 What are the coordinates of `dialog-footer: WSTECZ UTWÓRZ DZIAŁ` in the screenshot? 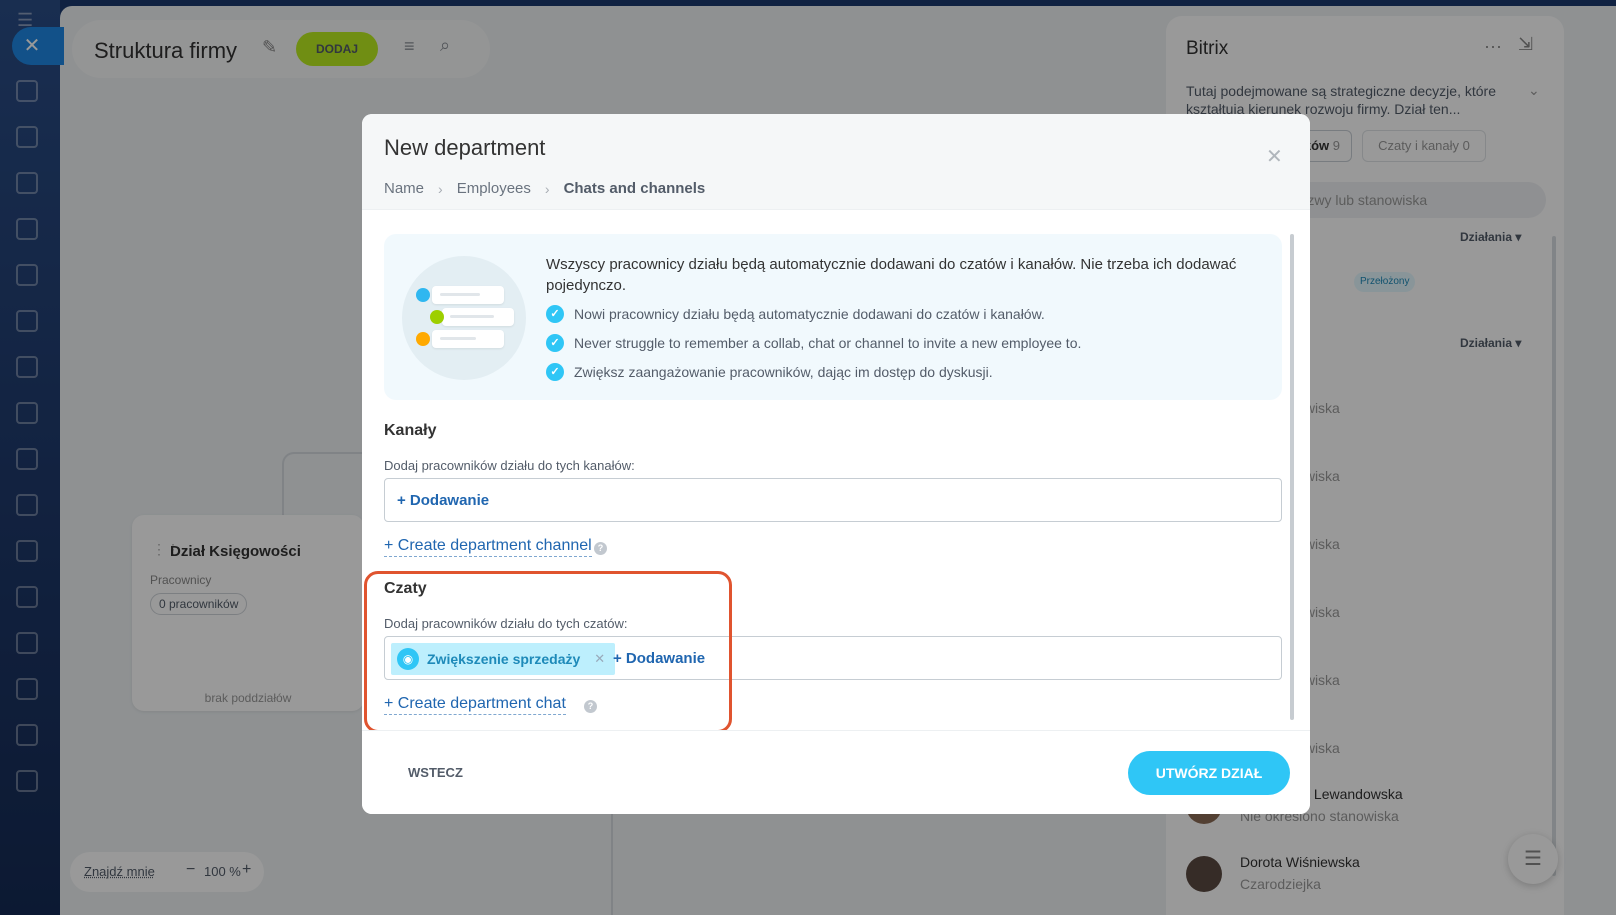 It's located at (836, 772).